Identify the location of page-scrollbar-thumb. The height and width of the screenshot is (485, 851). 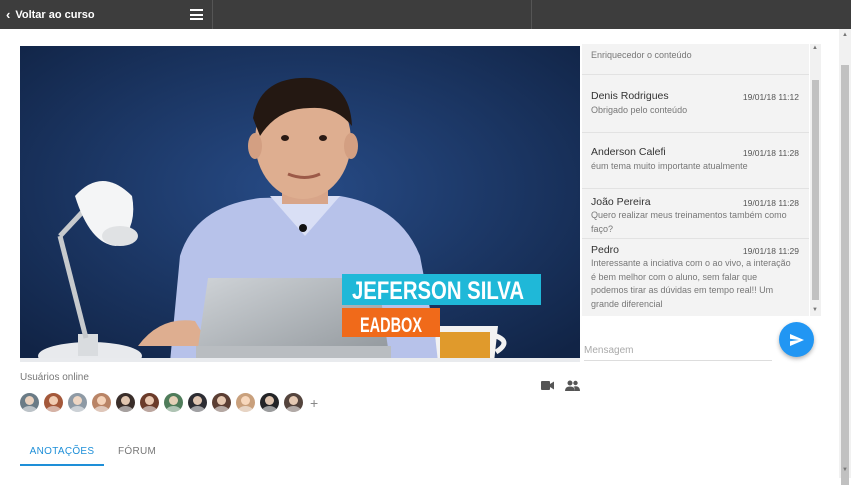
(845, 275).